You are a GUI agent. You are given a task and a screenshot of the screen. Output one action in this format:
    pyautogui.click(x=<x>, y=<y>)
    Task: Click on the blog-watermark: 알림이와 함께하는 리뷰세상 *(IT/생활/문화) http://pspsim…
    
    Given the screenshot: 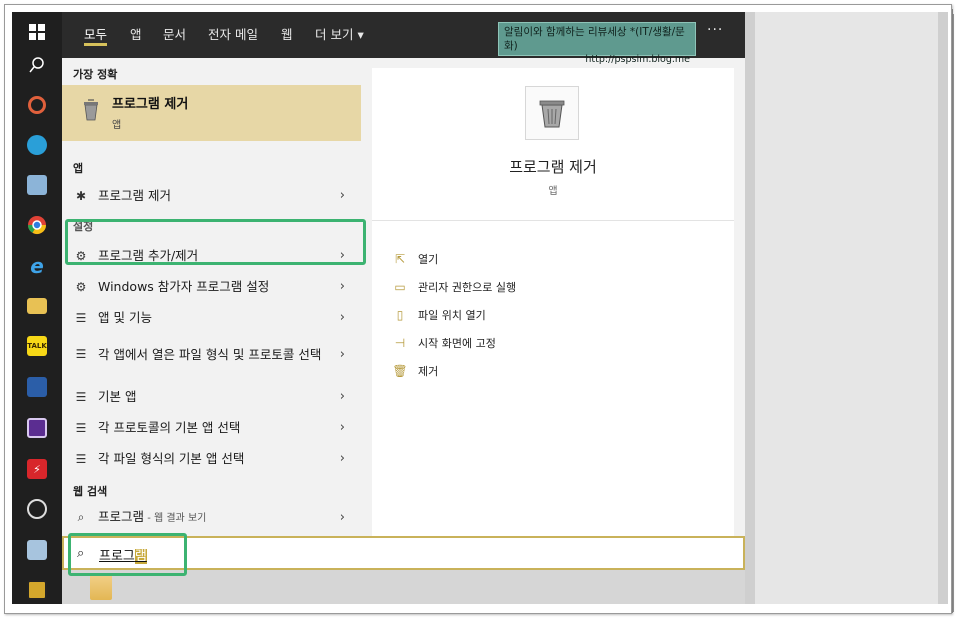 What is the action you would take?
    pyautogui.click(x=597, y=43)
    